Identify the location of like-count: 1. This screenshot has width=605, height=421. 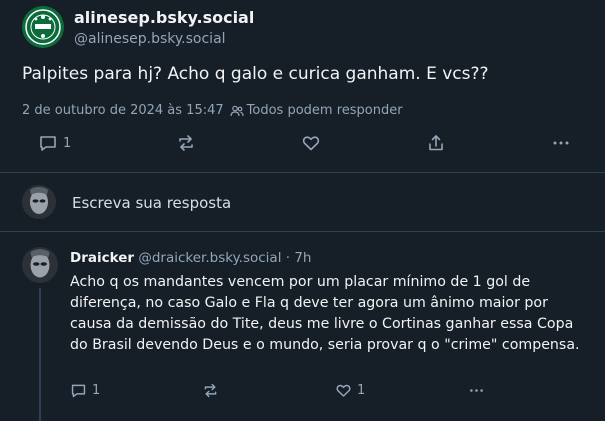
(361, 390).